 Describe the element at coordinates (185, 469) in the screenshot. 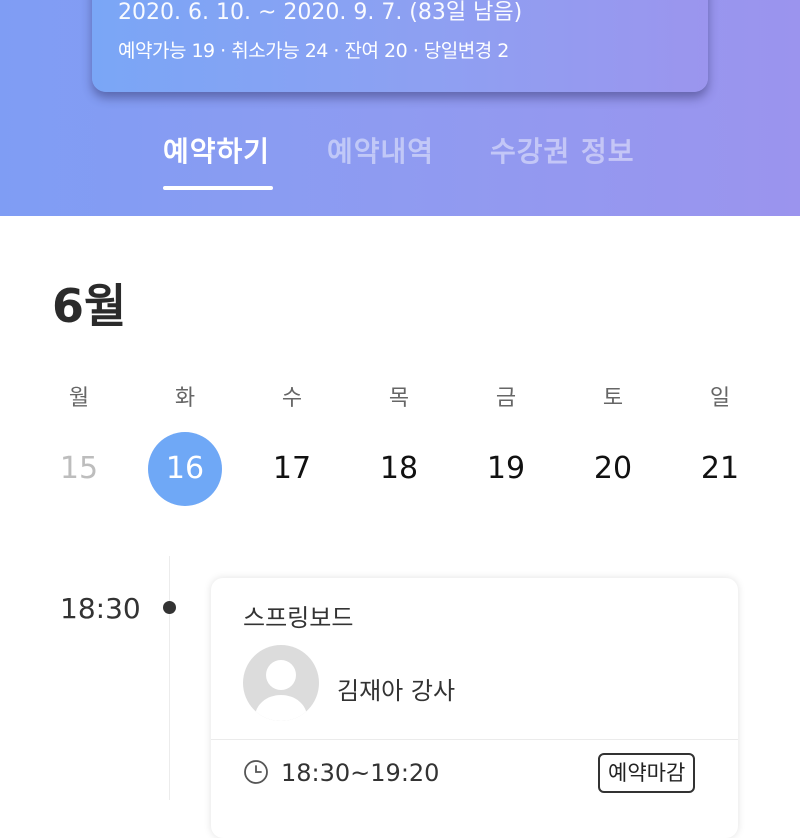

I see `date-16-selected: 16` at that location.